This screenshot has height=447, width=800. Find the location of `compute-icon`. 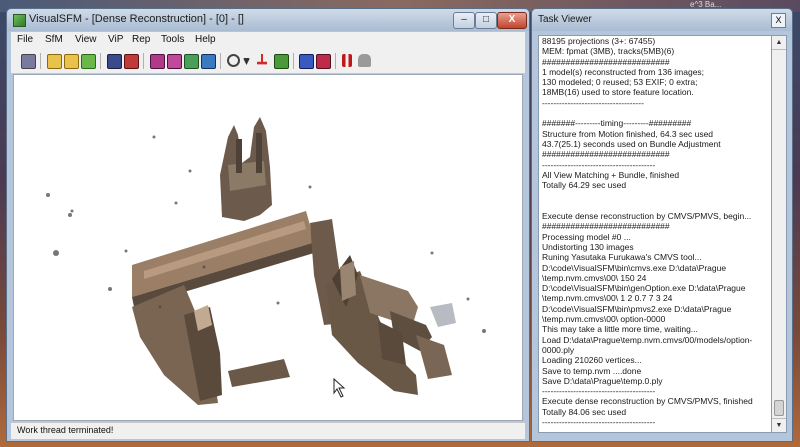

compute-icon is located at coordinates (208, 61).